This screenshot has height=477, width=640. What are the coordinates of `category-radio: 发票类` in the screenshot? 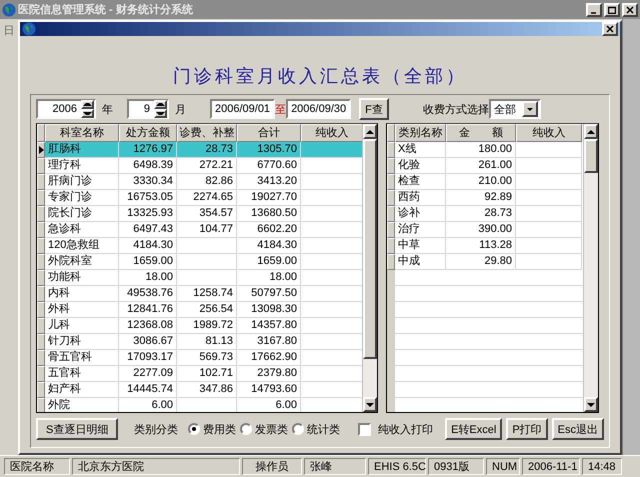 It's located at (264, 429).